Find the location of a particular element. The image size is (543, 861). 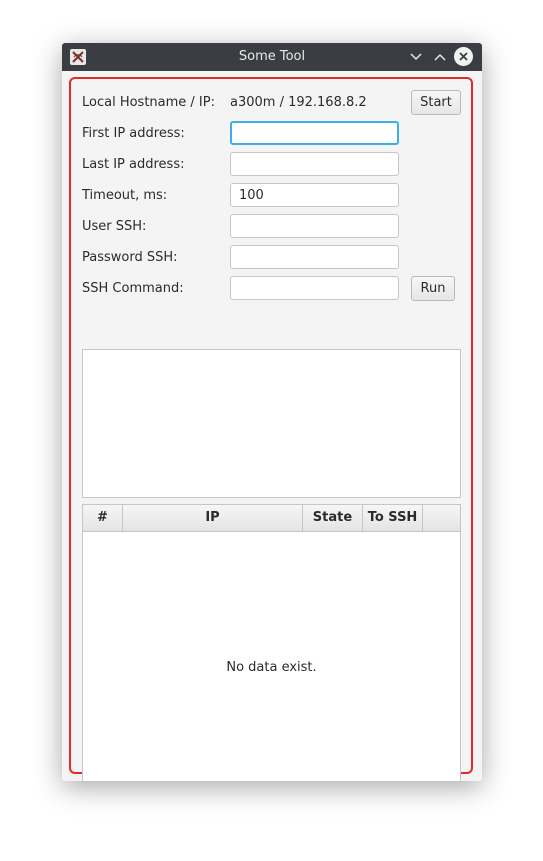

ssh-command-label: SSH Command: is located at coordinates (133, 288).